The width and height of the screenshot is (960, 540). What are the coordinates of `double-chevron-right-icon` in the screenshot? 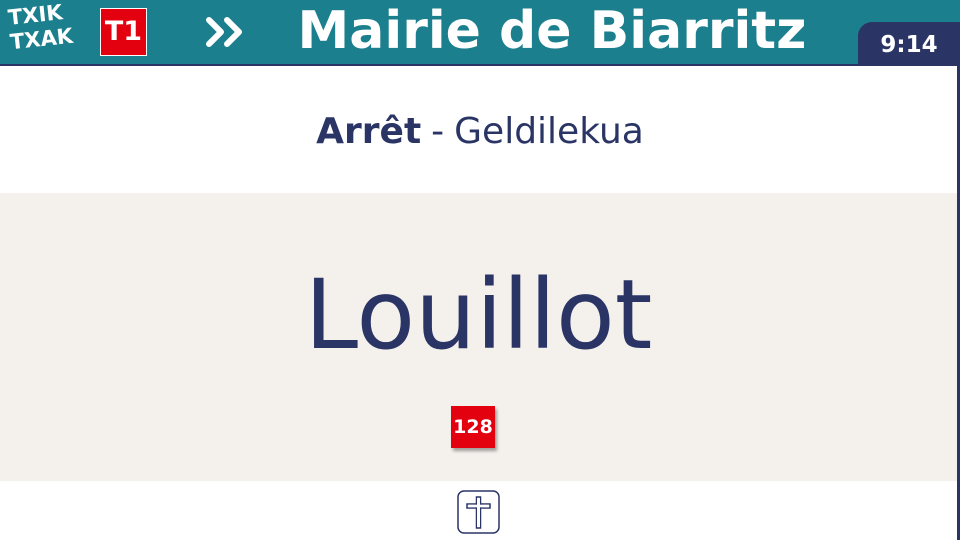 It's located at (224, 32).